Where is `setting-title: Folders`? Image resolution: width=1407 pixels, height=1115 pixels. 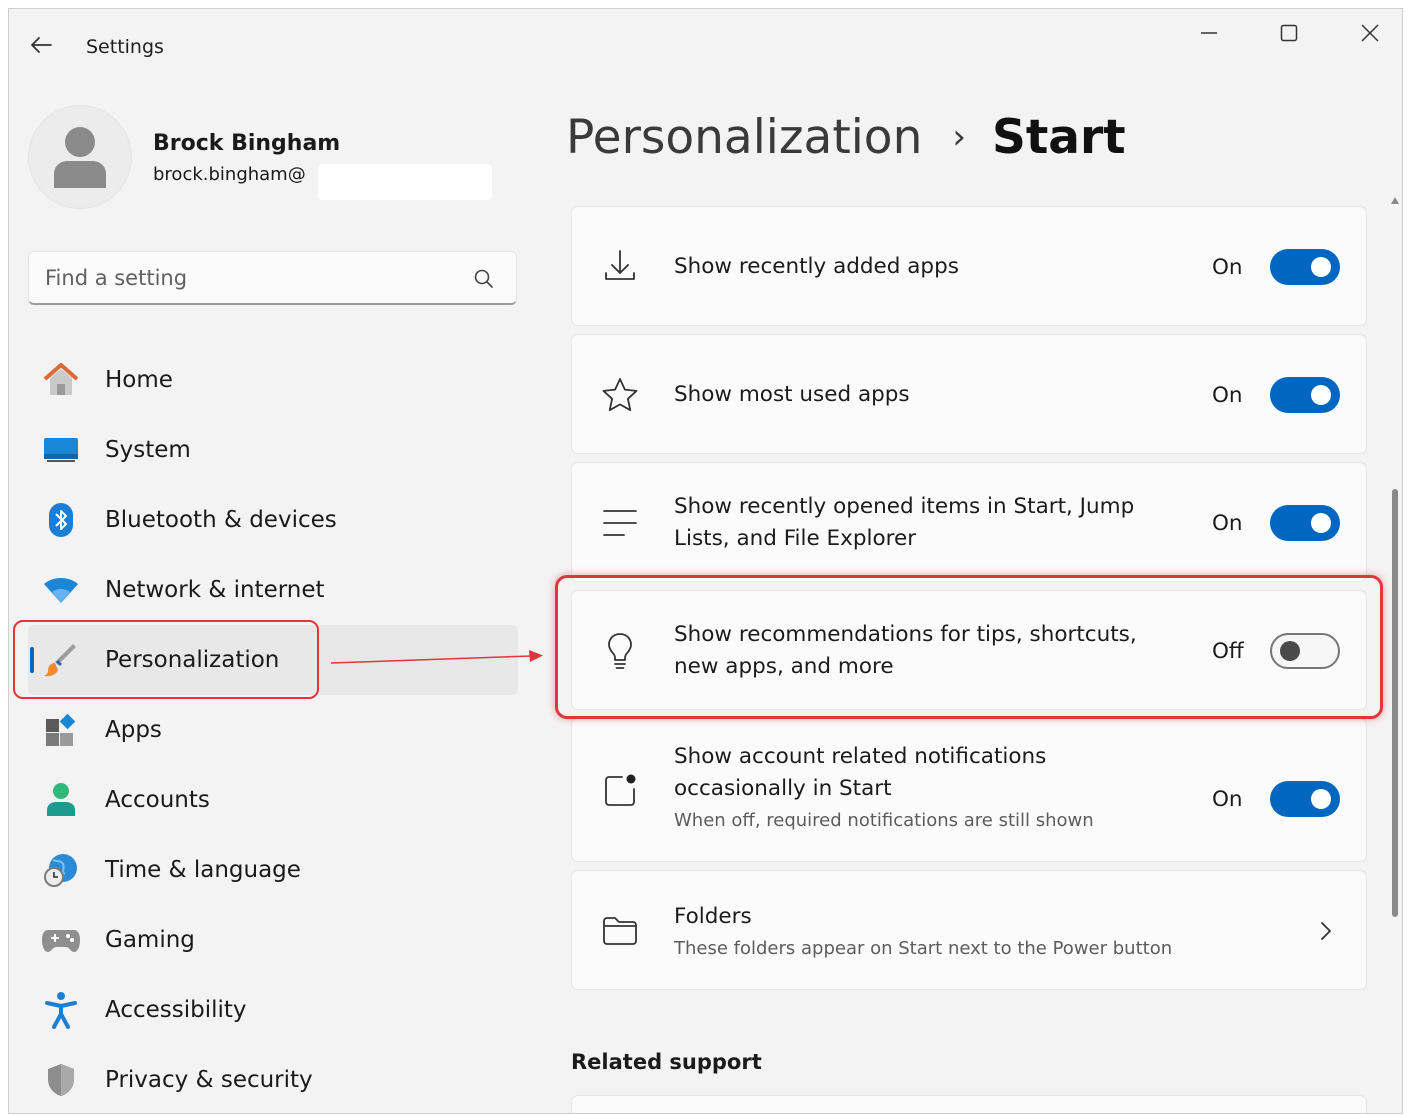 setting-title: Folders is located at coordinates (713, 916).